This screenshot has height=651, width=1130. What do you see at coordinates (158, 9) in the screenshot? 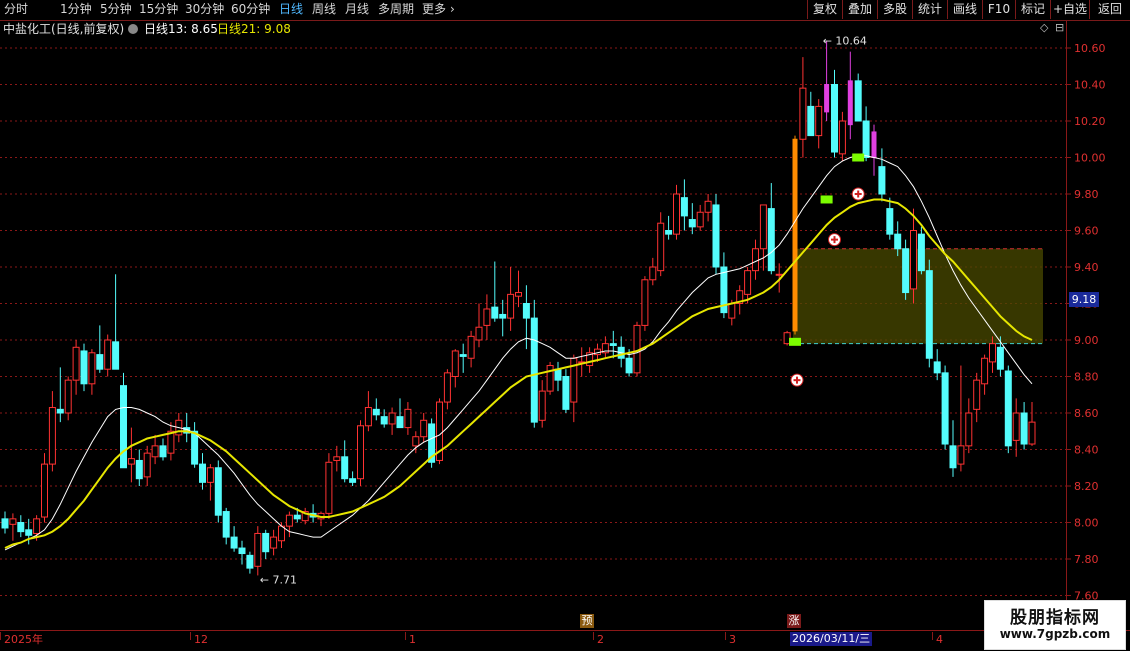
I see `period-tab-15min: 15分钟` at bounding box center [158, 9].